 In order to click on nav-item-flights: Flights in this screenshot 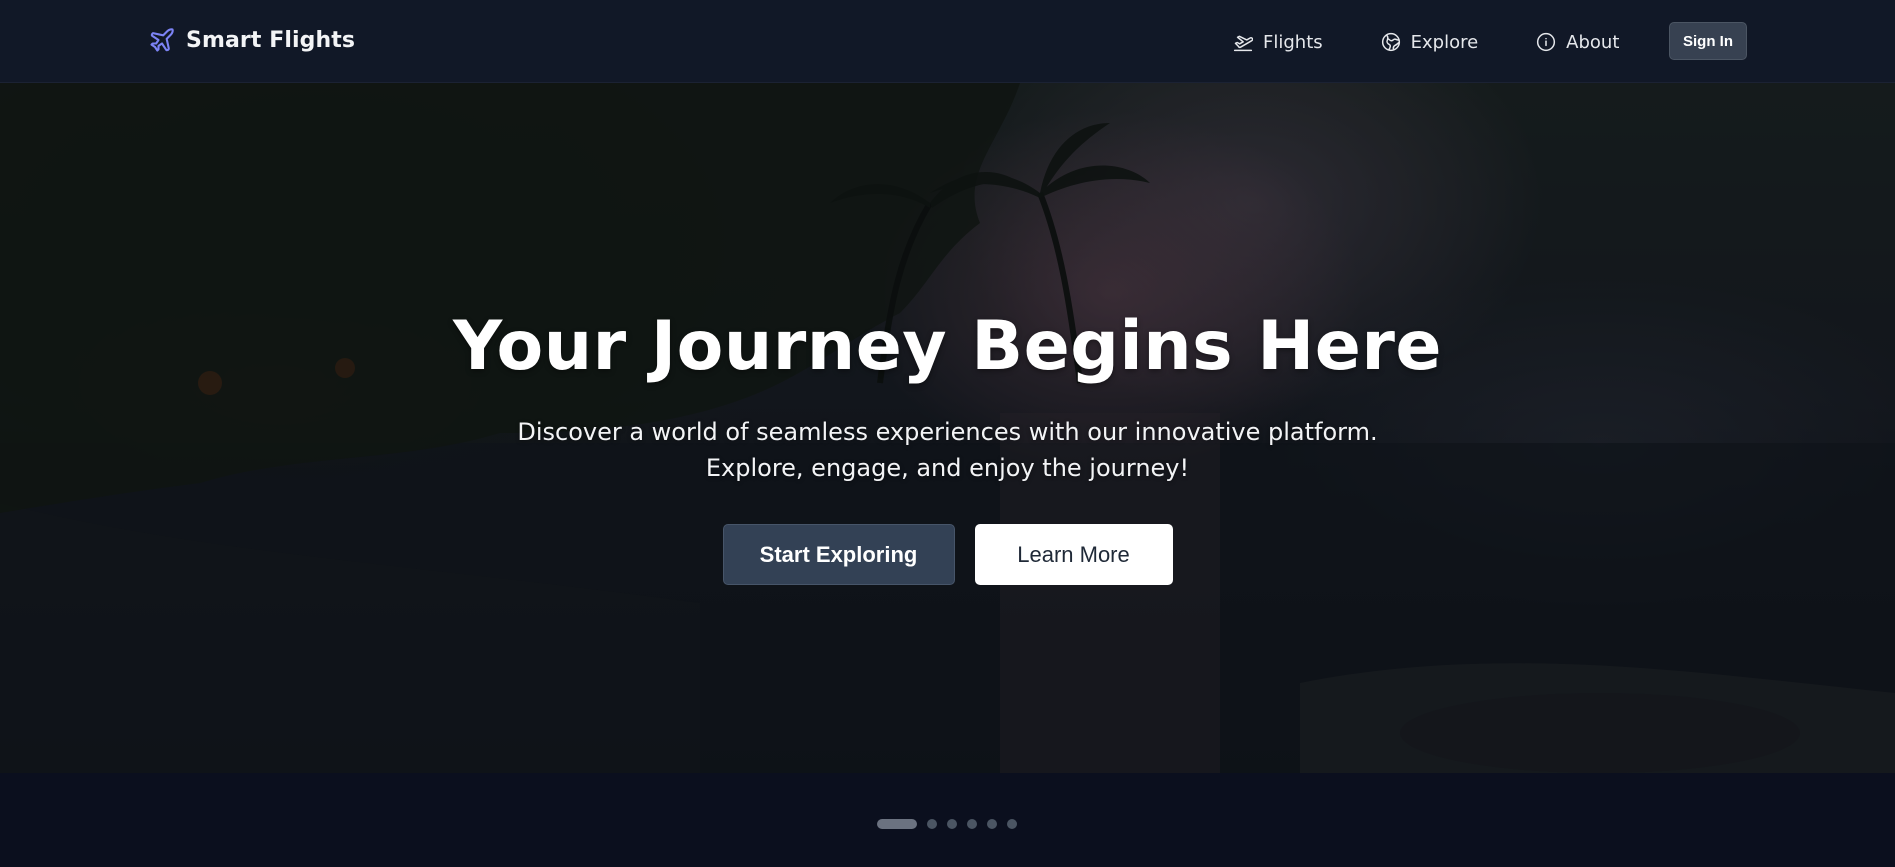, I will do `click(1278, 42)`.